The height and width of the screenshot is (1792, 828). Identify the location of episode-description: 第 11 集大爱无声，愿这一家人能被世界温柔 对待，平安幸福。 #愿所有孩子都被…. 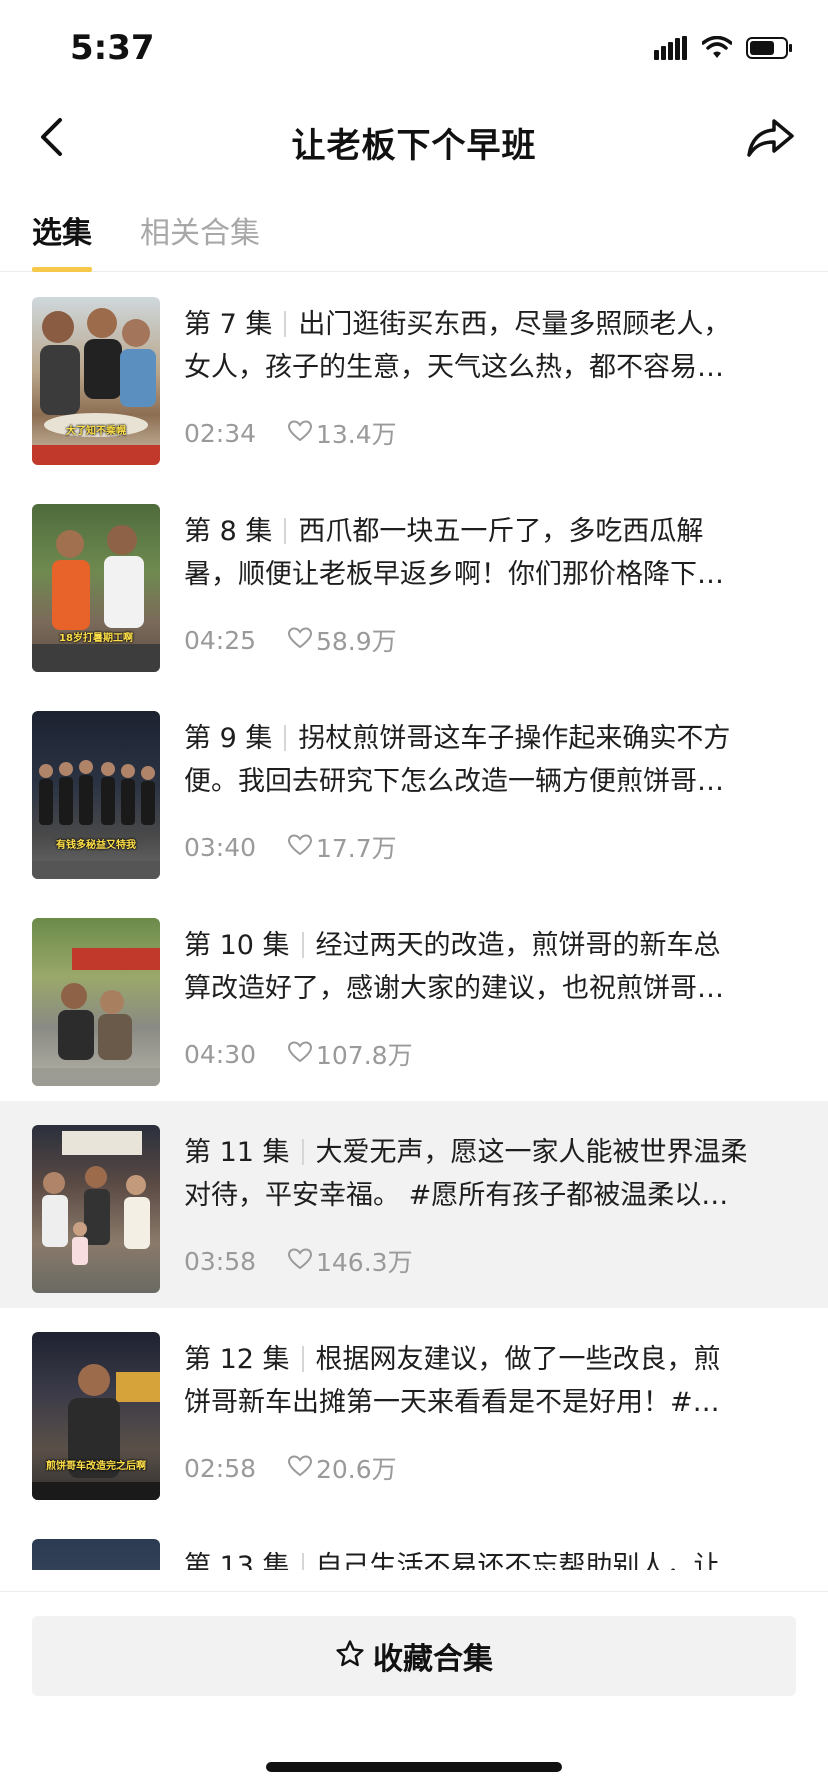
(488, 1174).